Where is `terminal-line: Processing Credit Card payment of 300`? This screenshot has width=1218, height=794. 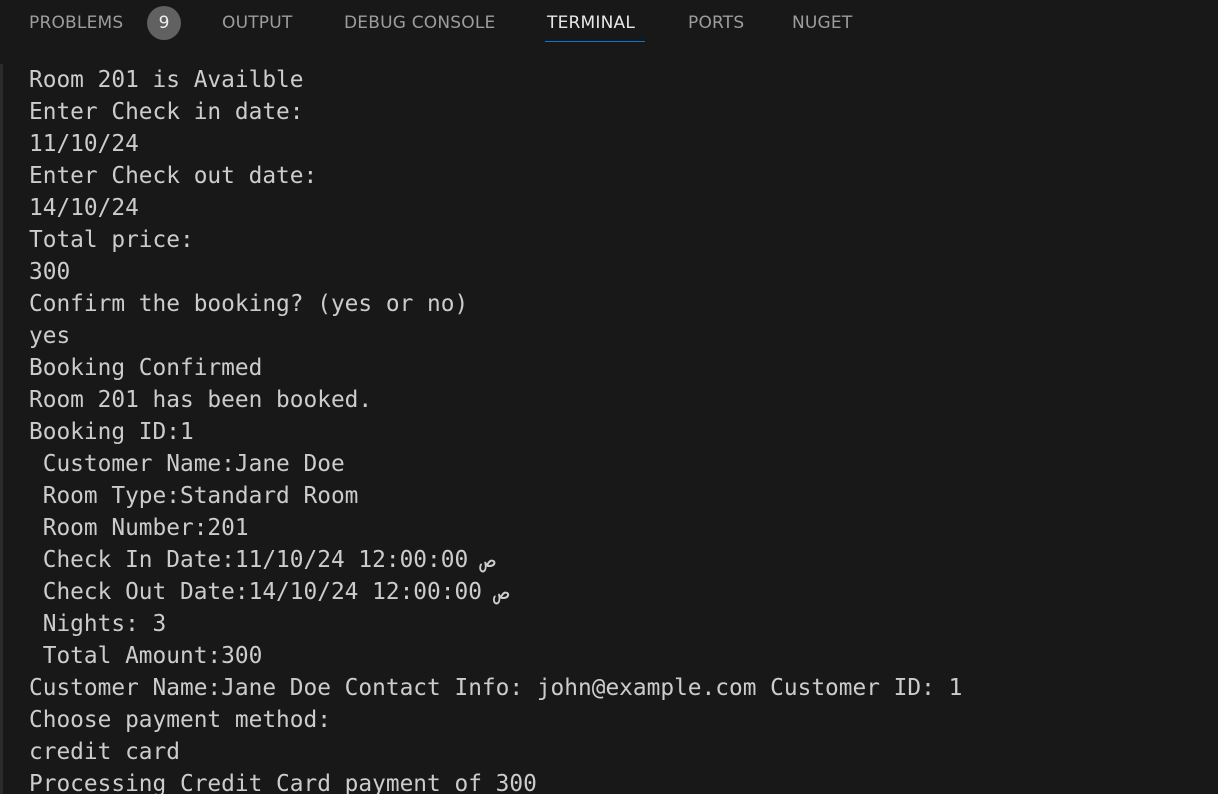
terminal-line: Processing Credit Card payment of 300 is located at coordinates (283, 782).